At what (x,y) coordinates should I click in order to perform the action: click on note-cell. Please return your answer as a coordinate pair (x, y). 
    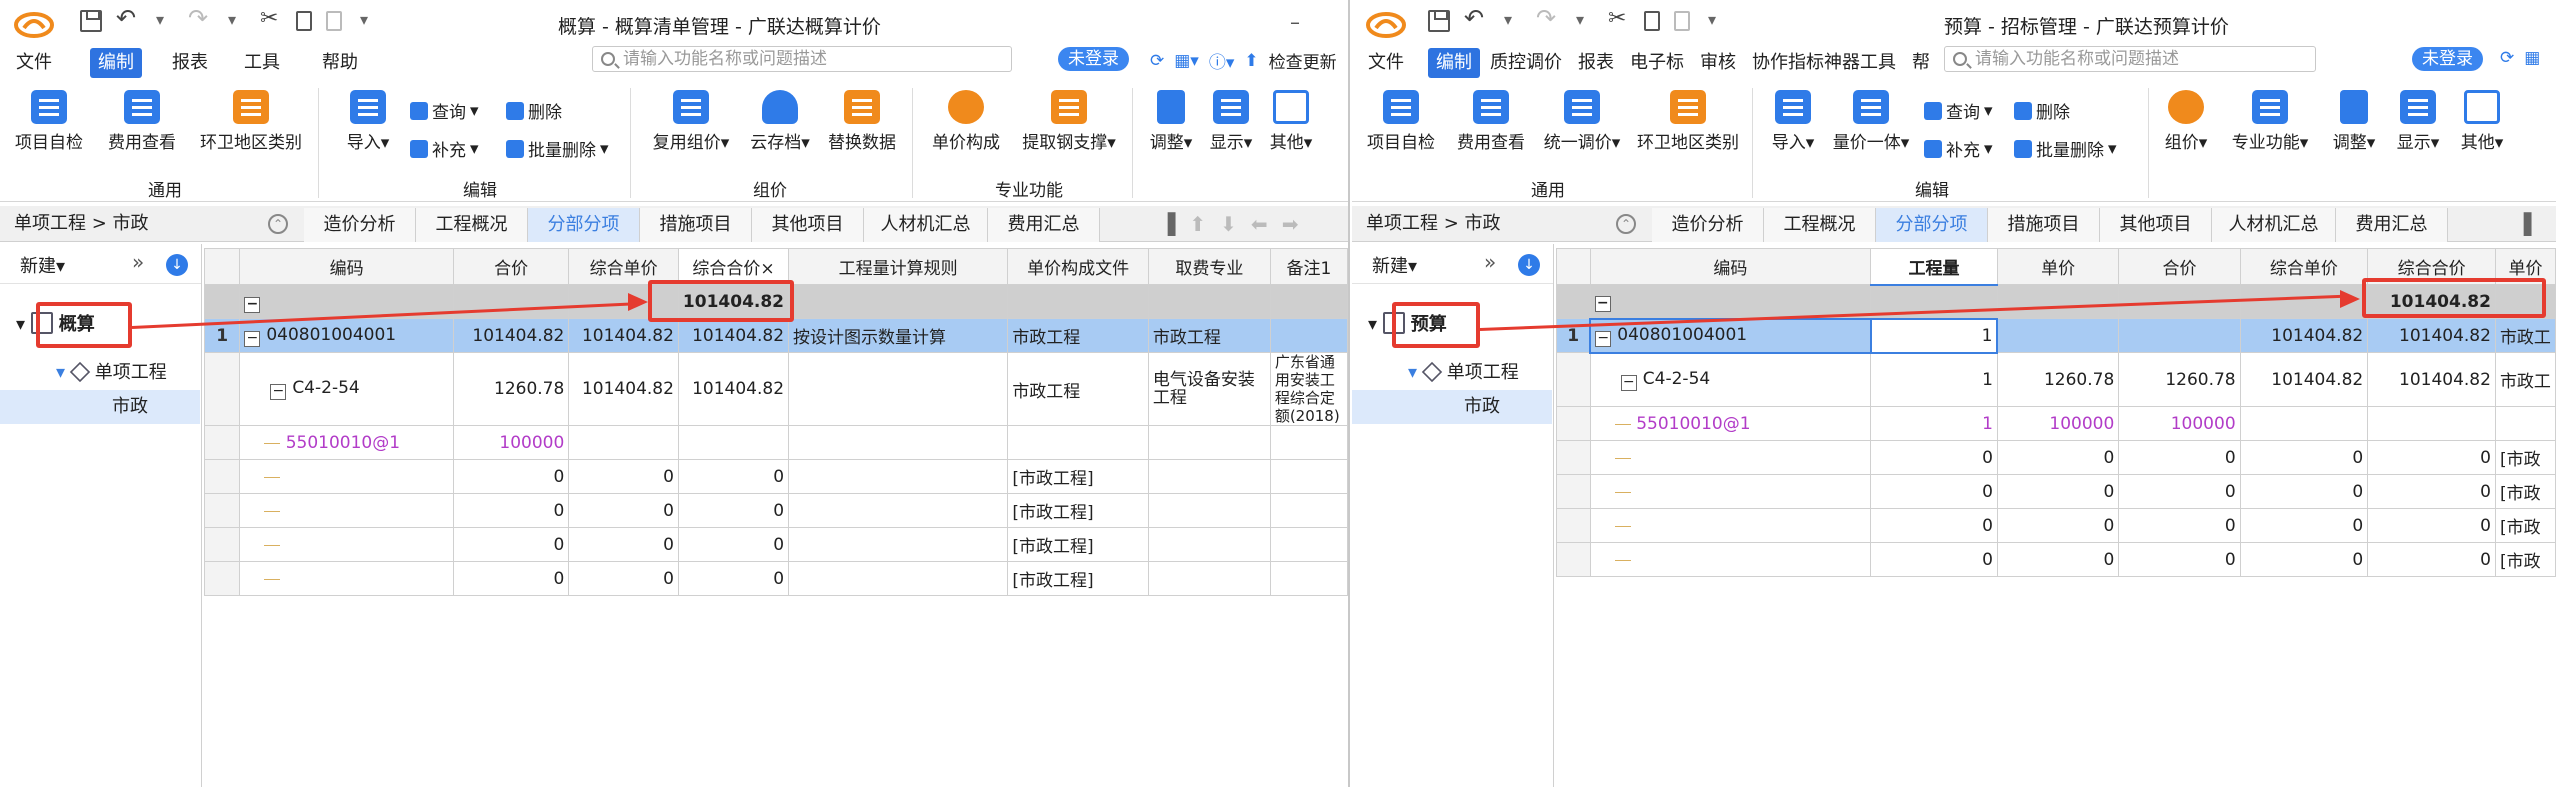
    Looking at the image, I should click on (1308, 335).